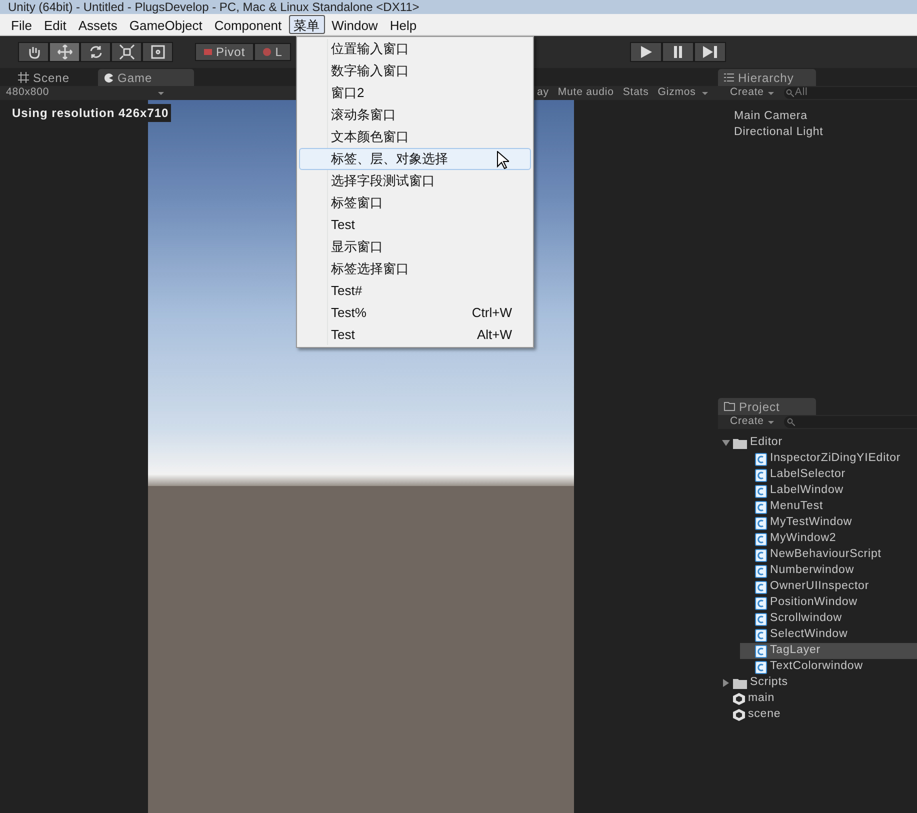 This screenshot has width=917, height=813. I want to click on play-button, so click(646, 52).